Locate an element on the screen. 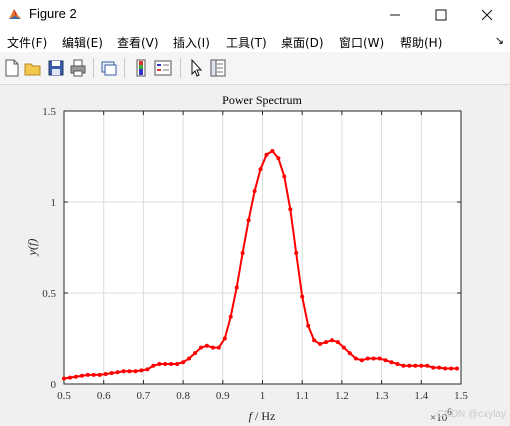 The width and height of the screenshot is (510, 426). maximize-button is located at coordinates (441, 15).